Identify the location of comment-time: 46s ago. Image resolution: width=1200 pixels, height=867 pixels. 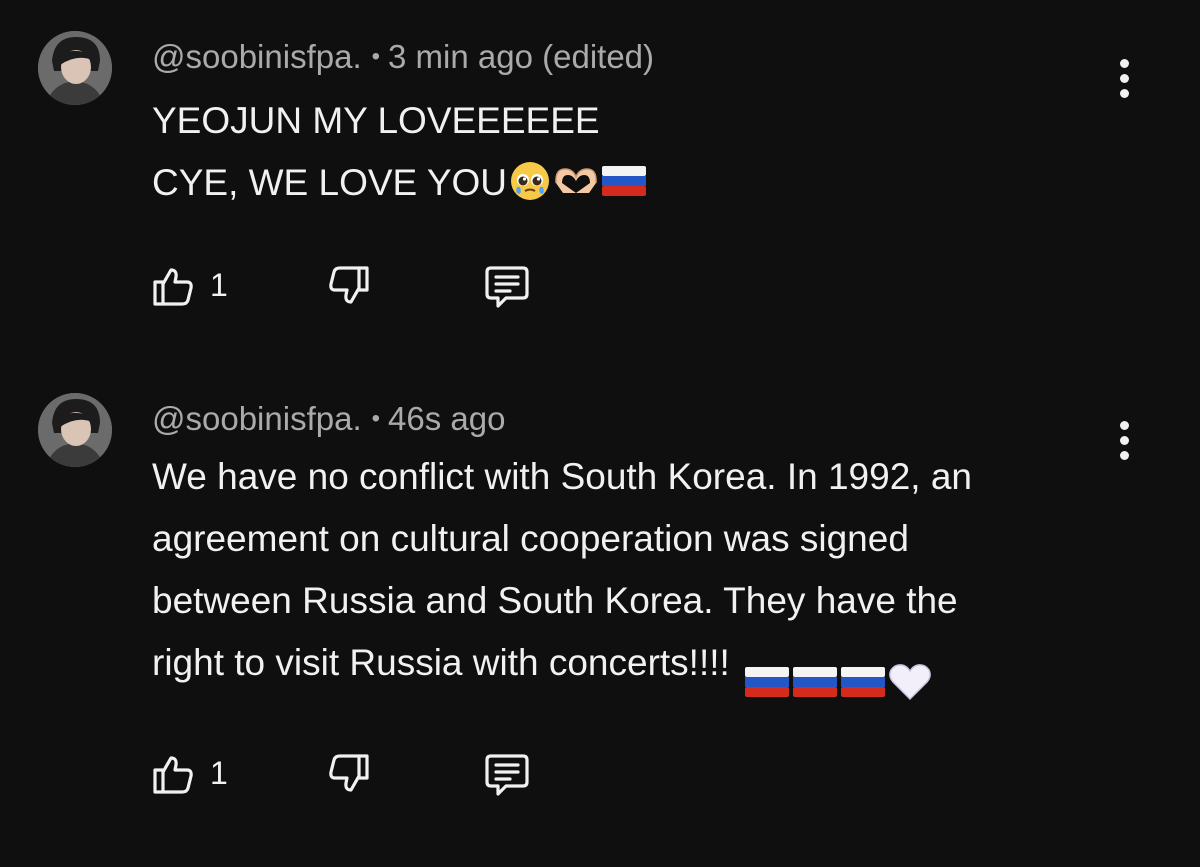
(447, 418).